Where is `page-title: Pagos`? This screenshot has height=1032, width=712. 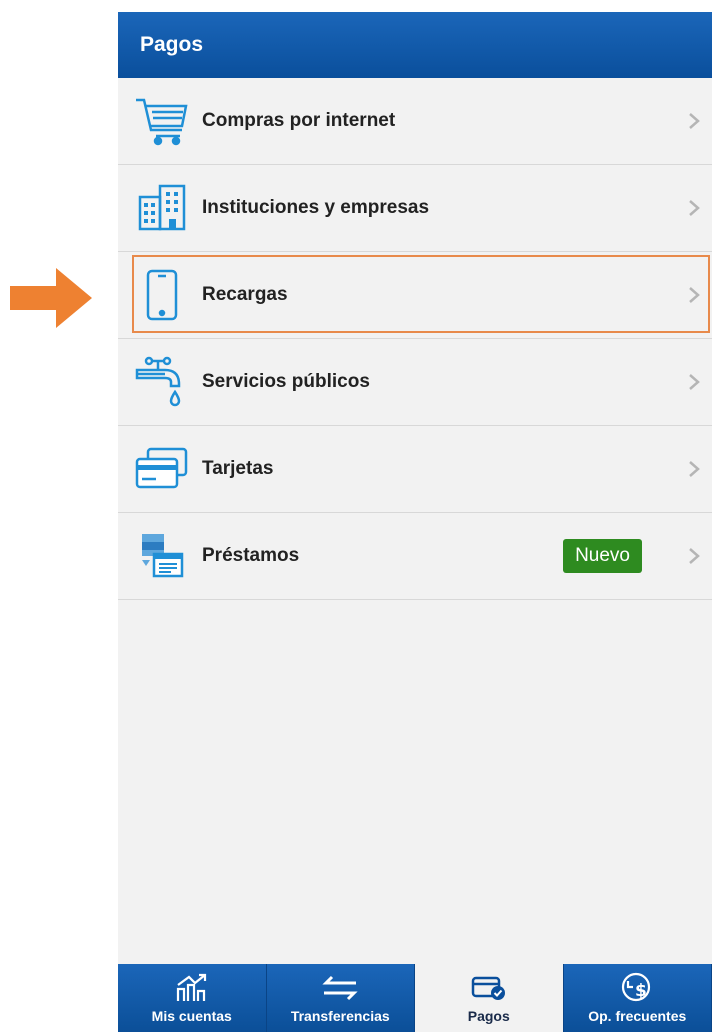 page-title: Pagos is located at coordinates (172, 44).